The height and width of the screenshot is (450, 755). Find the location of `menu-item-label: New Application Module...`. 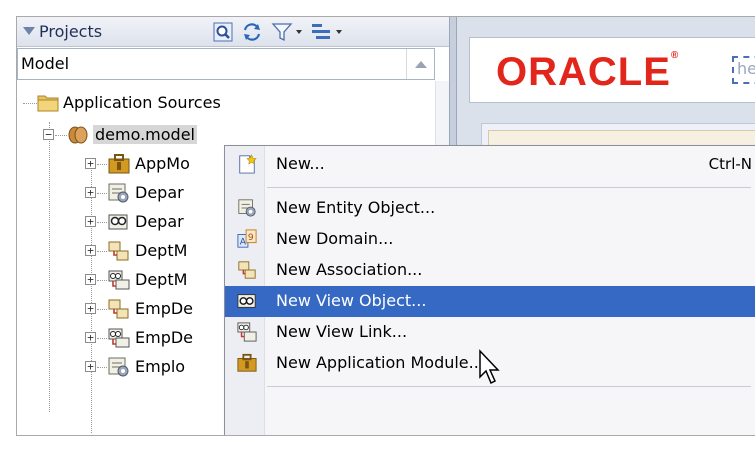

menu-item-label: New Application Module... is located at coordinates (380, 362).